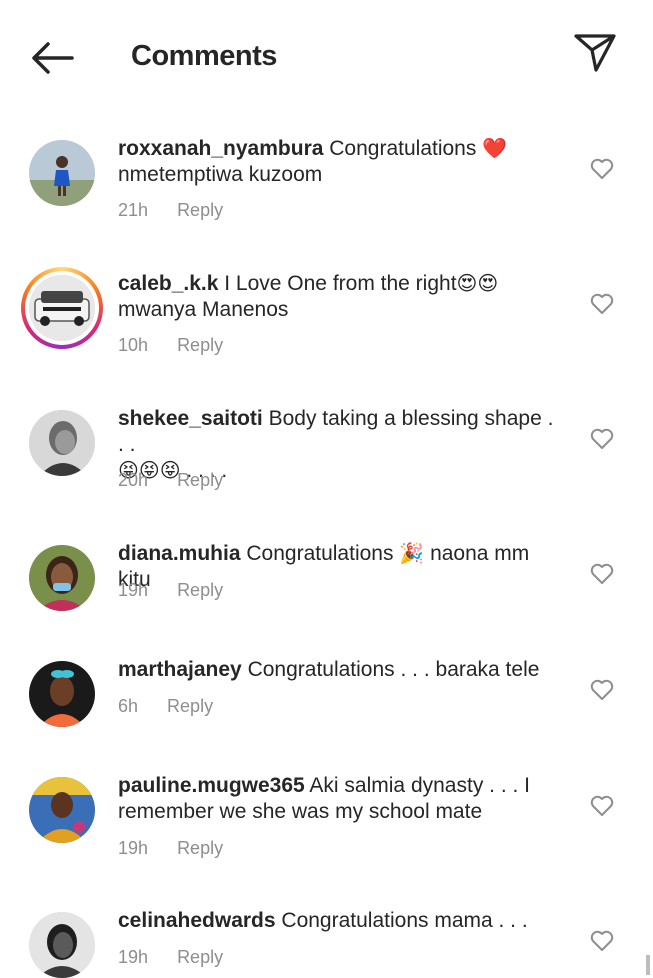  Describe the element at coordinates (220, 148) in the screenshot. I see `comment-username: roxxanah_nyambura` at that location.